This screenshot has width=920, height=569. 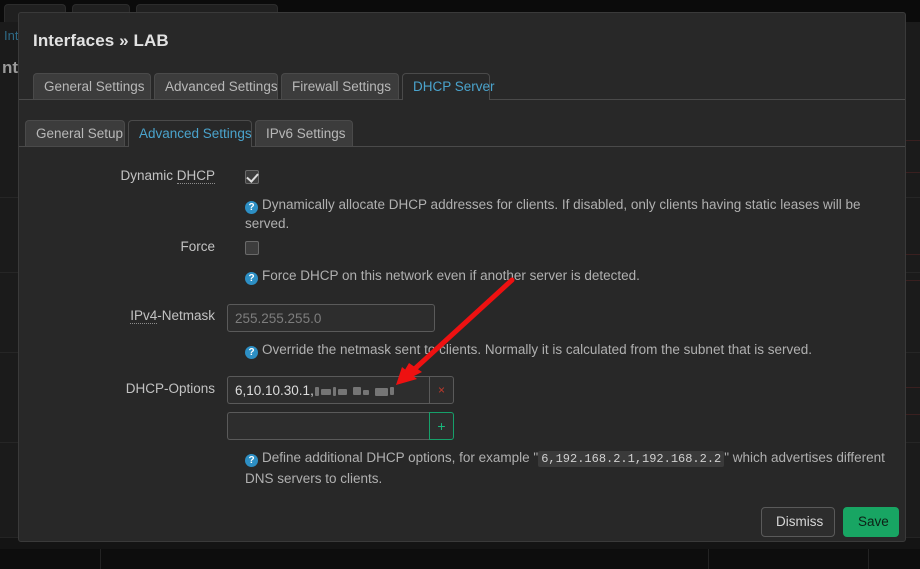 What do you see at coordinates (798, 522) in the screenshot?
I see `dismiss-button: Dismiss` at bounding box center [798, 522].